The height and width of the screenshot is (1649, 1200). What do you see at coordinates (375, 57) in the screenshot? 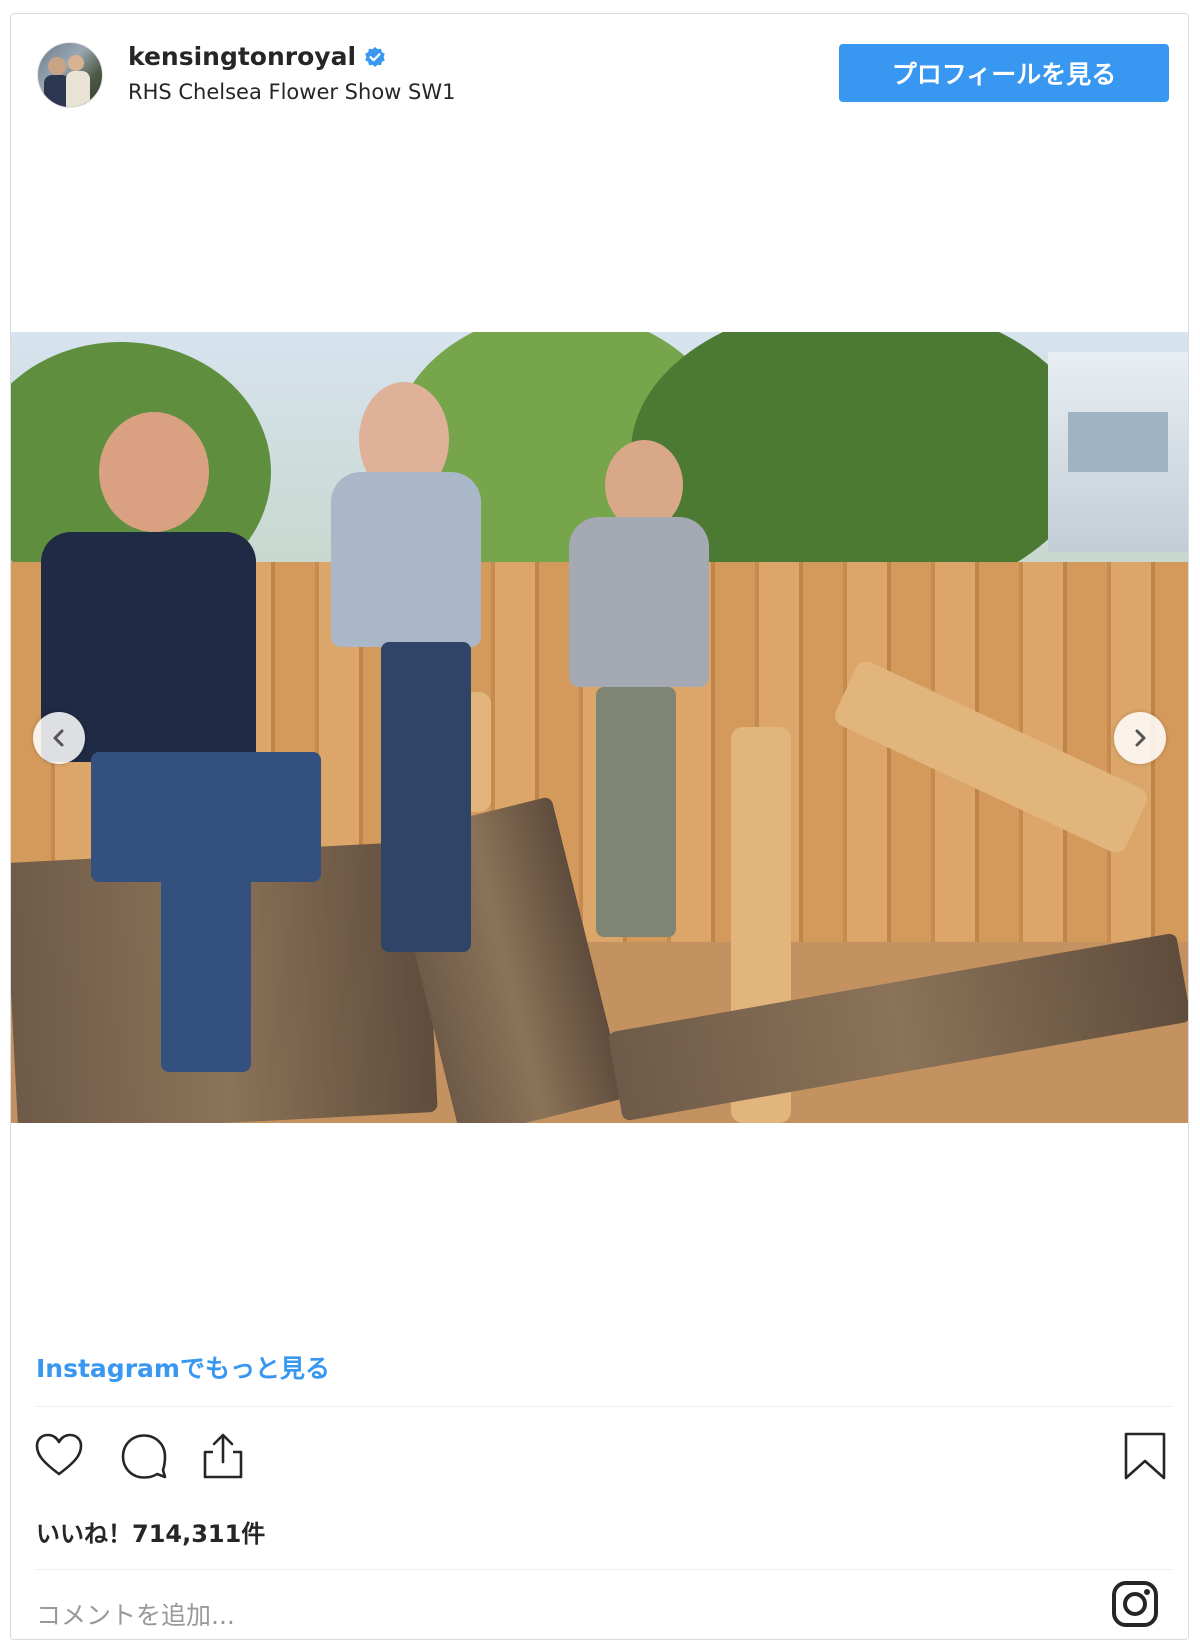
I see `verified-badge-icon` at bounding box center [375, 57].